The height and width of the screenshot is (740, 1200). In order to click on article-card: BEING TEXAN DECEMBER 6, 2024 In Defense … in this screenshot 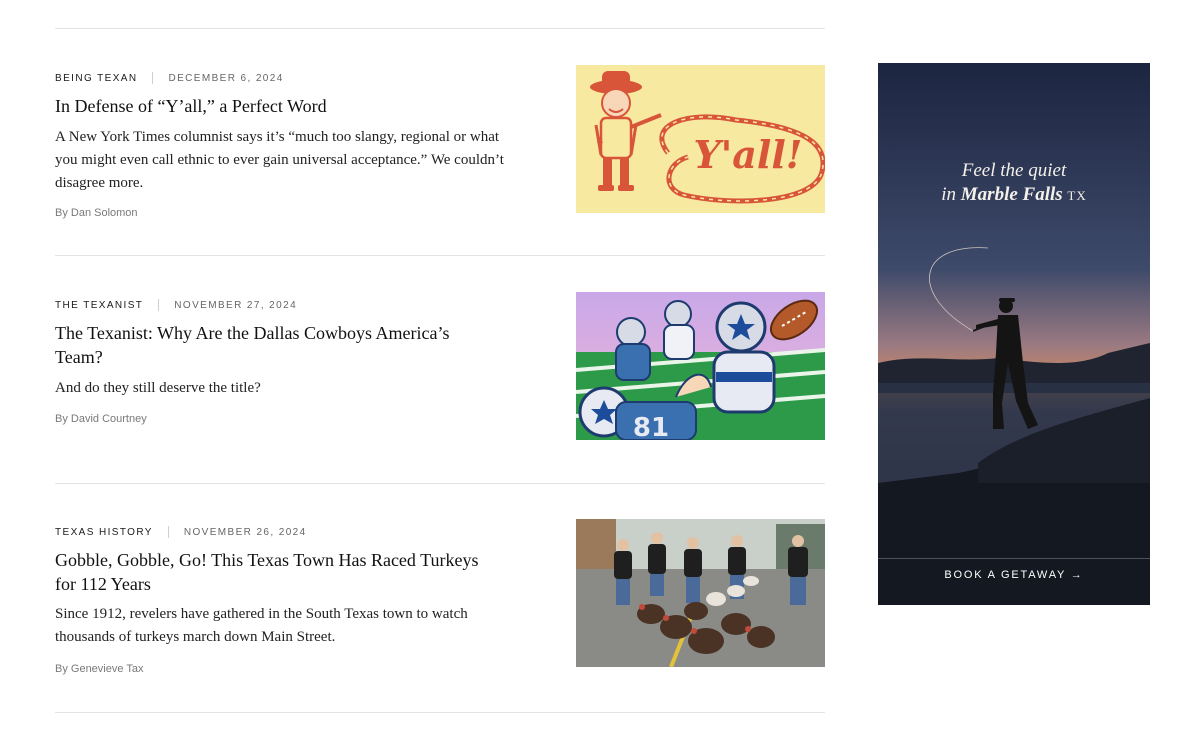, I will do `click(440, 148)`.